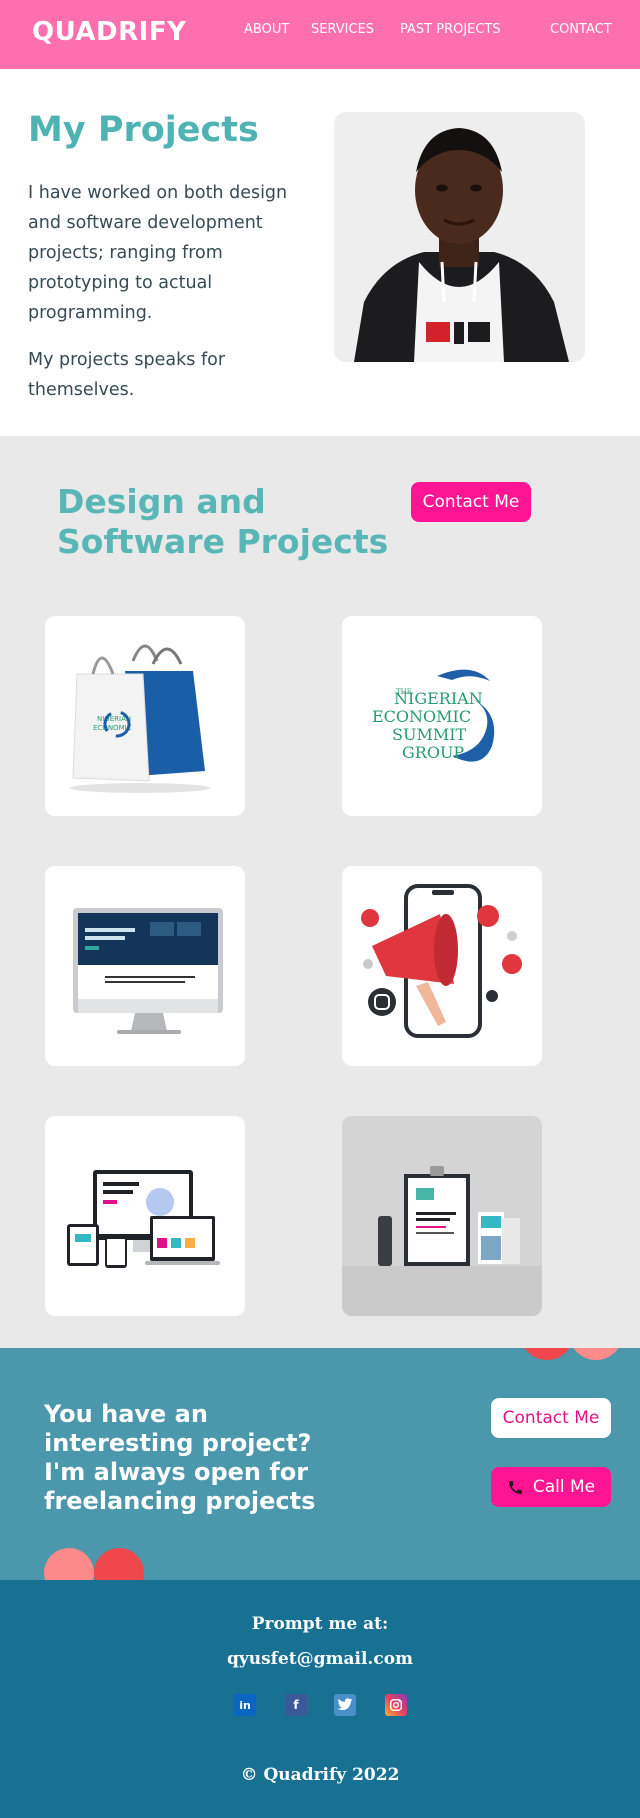 This screenshot has width=640, height=1818. What do you see at coordinates (320, 1659) in the screenshot?
I see `footer-email-link: qyusfet@gmail.com` at bounding box center [320, 1659].